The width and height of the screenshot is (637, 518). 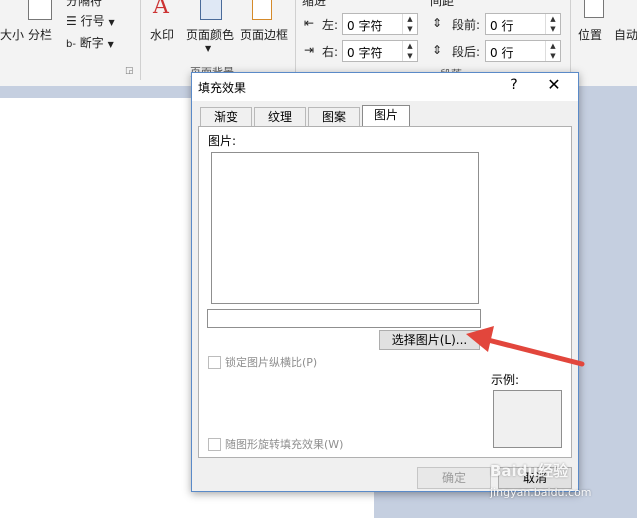 I want to click on annotation-arrow-icon, so click(x=525, y=346).